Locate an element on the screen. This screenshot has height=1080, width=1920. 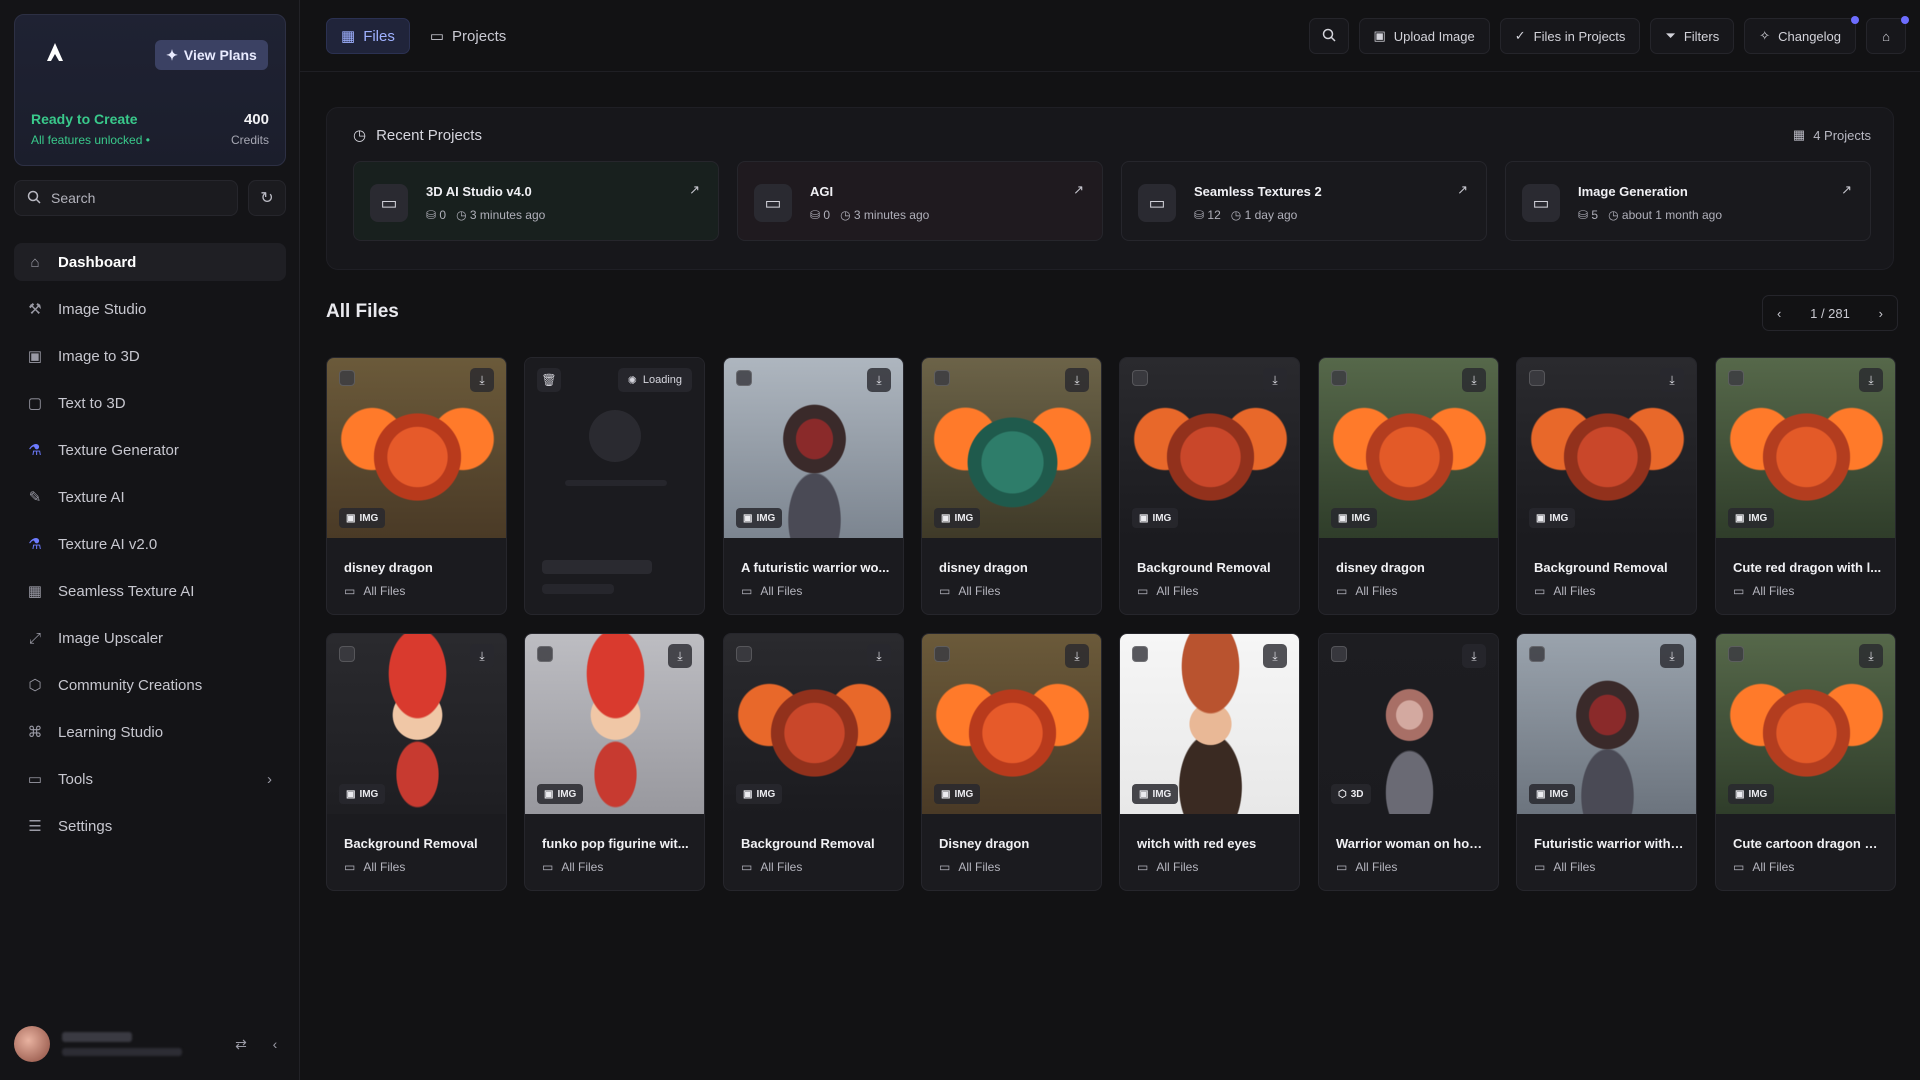
sidebar-item-texture-ai: ✎ Texture AI is located at coordinates (150, 497).